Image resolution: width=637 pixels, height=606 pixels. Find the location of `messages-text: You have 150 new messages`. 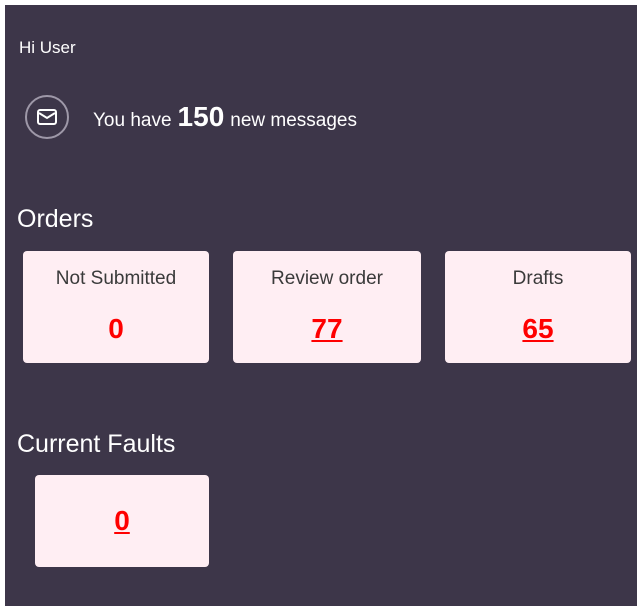

messages-text: You have 150 new messages is located at coordinates (225, 117).